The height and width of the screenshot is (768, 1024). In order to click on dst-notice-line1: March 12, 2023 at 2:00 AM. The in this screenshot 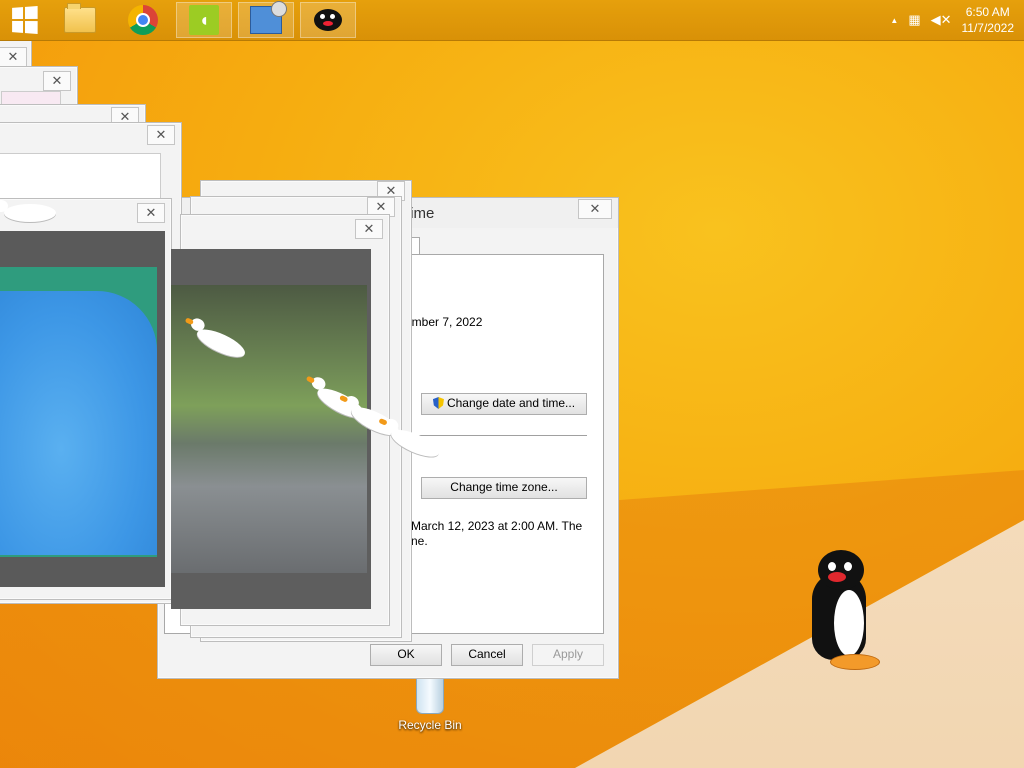, I will do `click(497, 526)`.